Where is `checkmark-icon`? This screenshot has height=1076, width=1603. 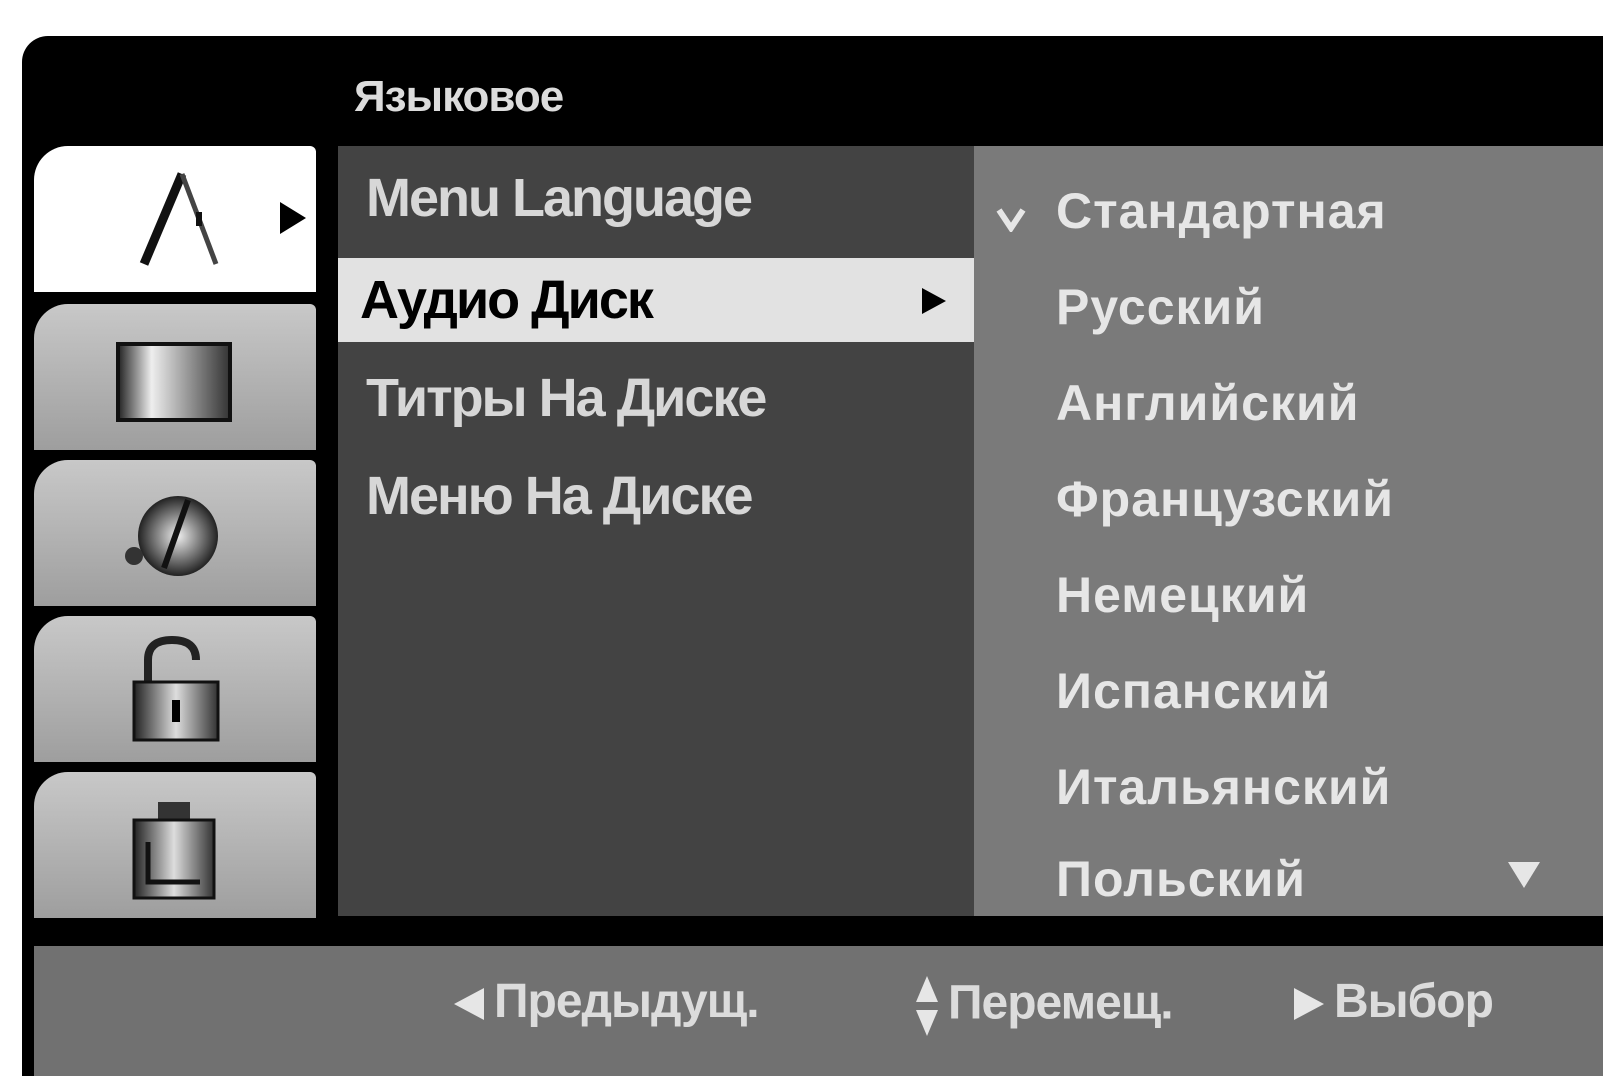
checkmark-icon is located at coordinates (1011, 220).